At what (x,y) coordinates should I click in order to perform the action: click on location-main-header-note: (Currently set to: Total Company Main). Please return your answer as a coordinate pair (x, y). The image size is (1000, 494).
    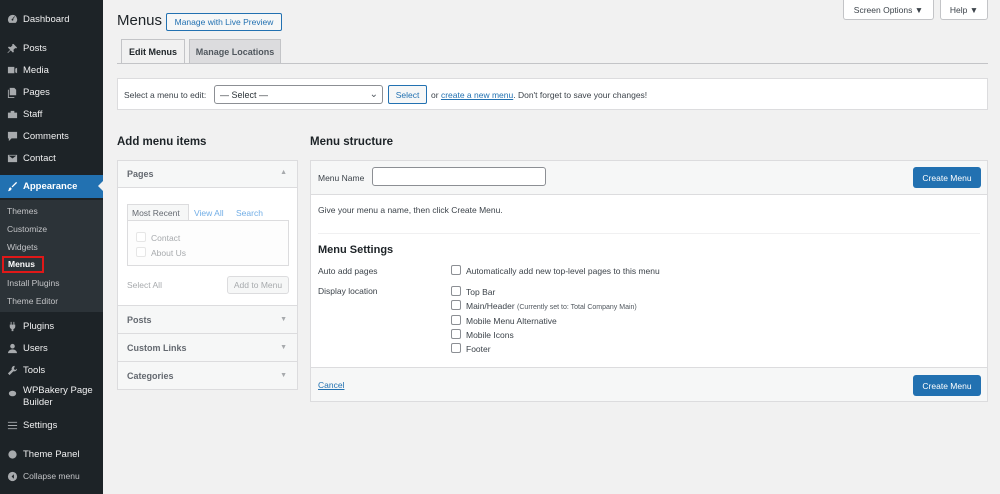
    Looking at the image, I should click on (577, 307).